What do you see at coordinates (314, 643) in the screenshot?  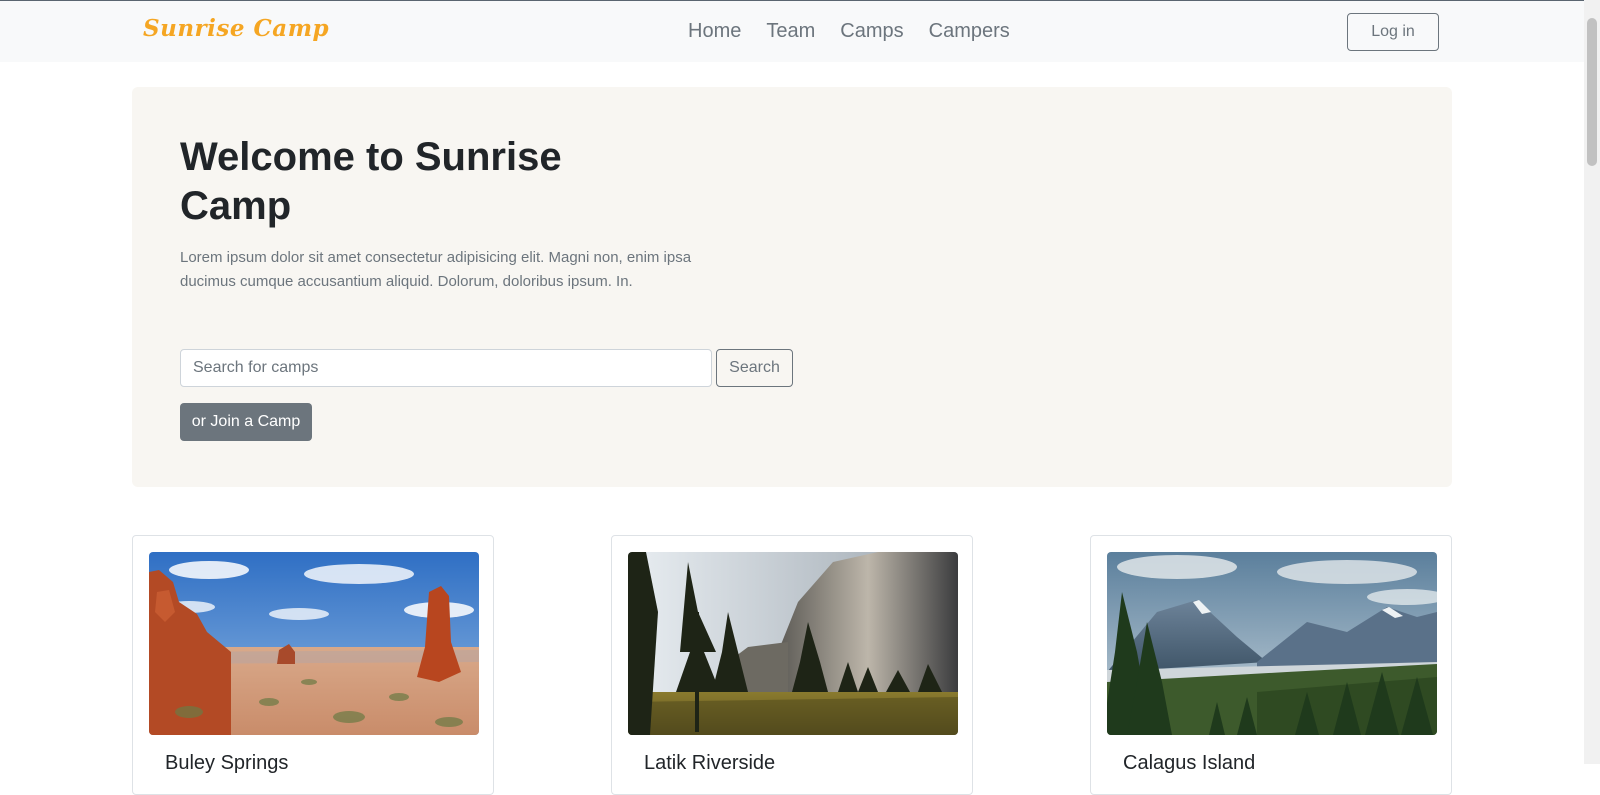 I see `desert-arches-photo` at bounding box center [314, 643].